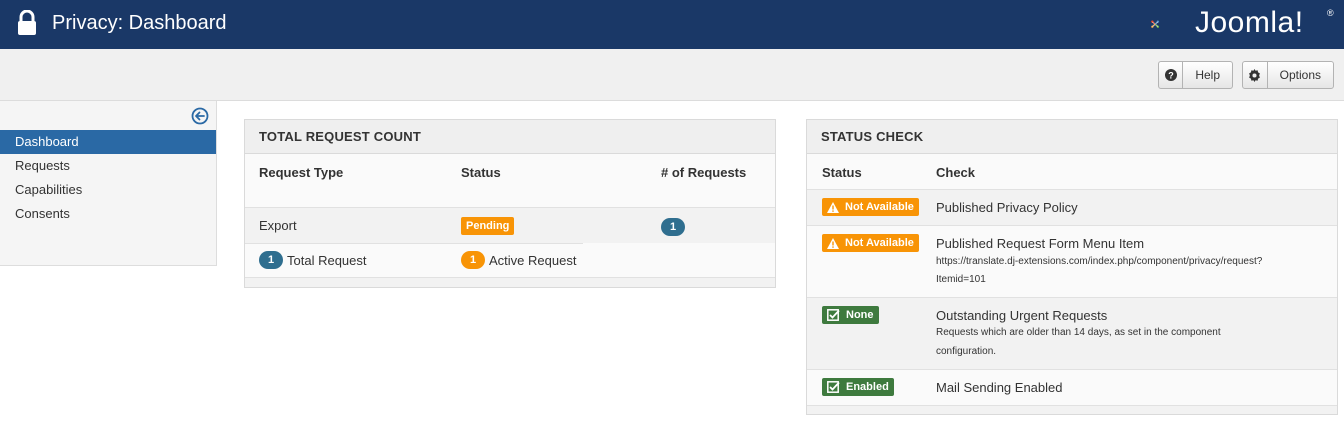  Describe the element at coordinates (200, 116) in the screenshot. I see `collapse-sidebar-icon` at that location.